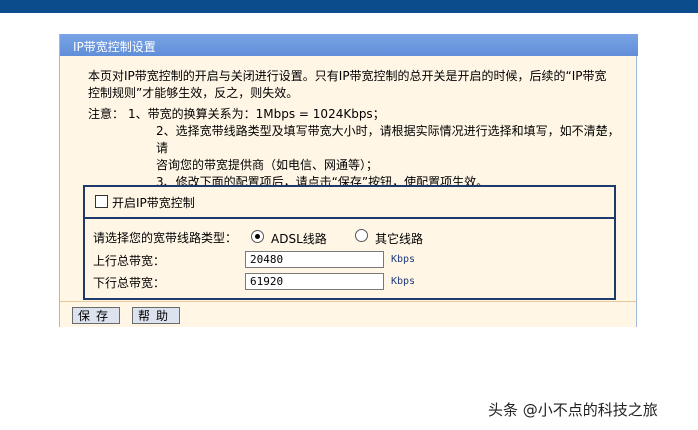 The width and height of the screenshot is (698, 430). What do you see at coordinates (106, 114) in the screenshot?
I see `notes-label: 注意：` at bounding box center [106, 114].